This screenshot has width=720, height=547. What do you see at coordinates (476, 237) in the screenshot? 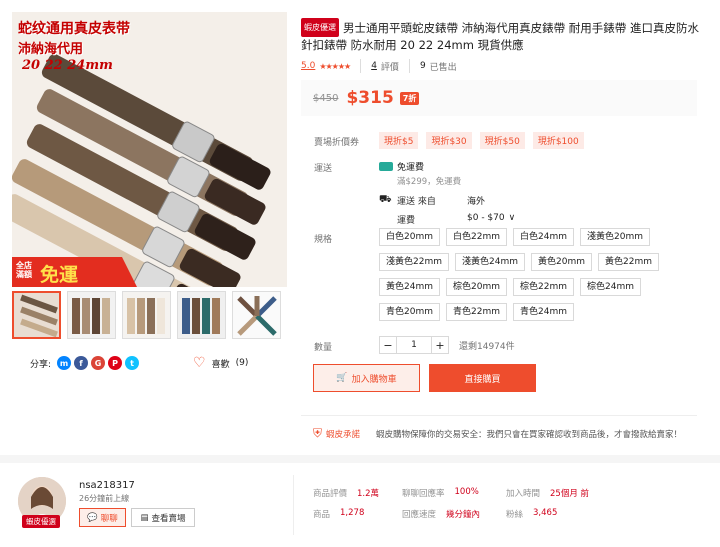
I see `spec-option: 白色22mm` at bounding box center [476, 237].